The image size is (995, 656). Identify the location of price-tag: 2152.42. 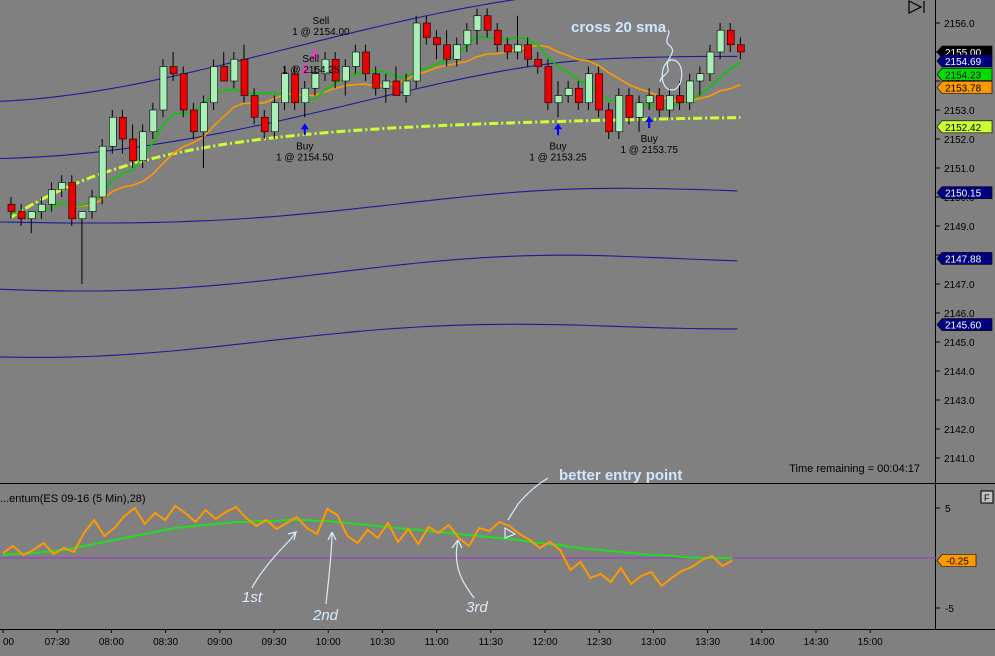
(964, 127).